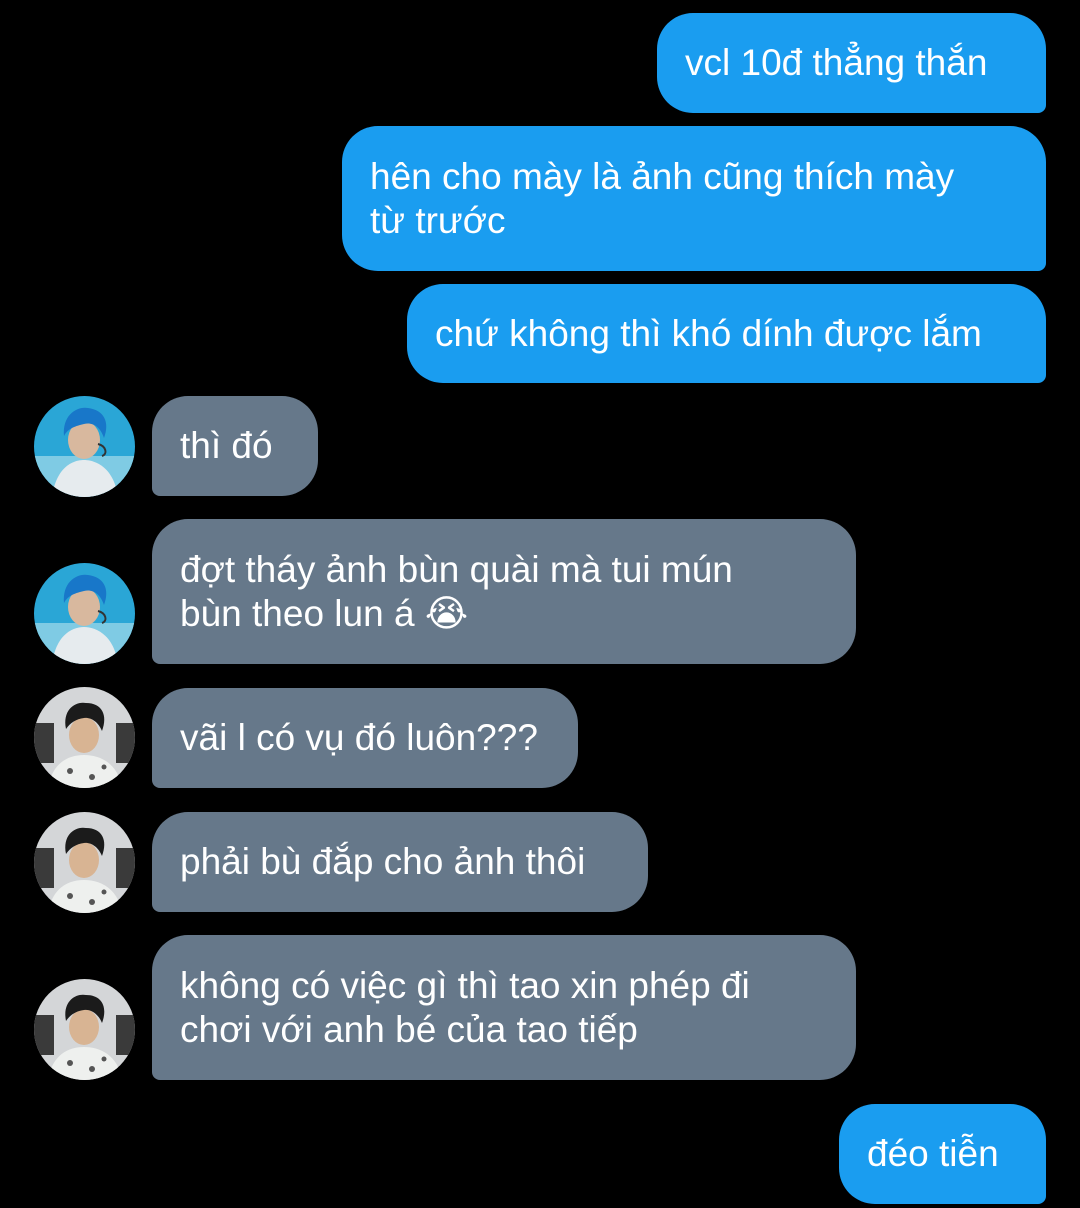  I want to click on message-text: phải bù đắp cho ảnh thôi, so click(383, 861).